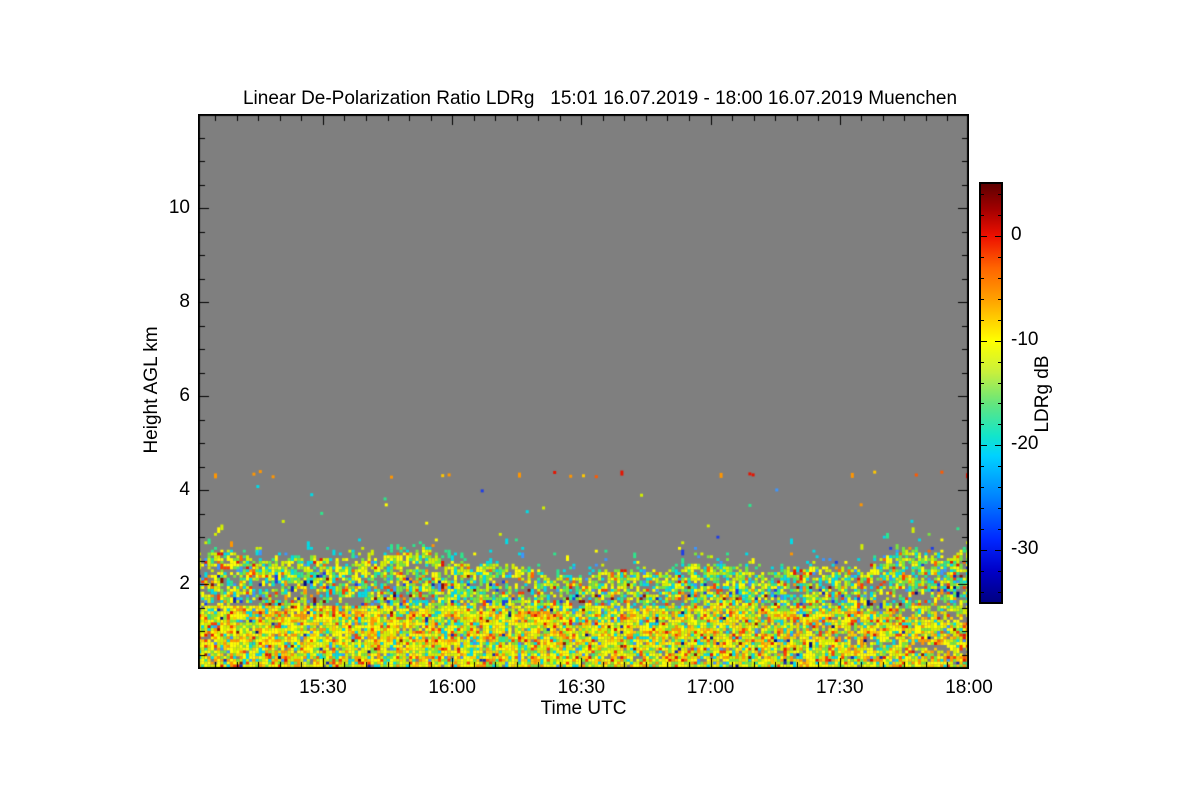 The image size is (1200, 800). I want to click on x-tick-label: 16:00, so click(452, 687).